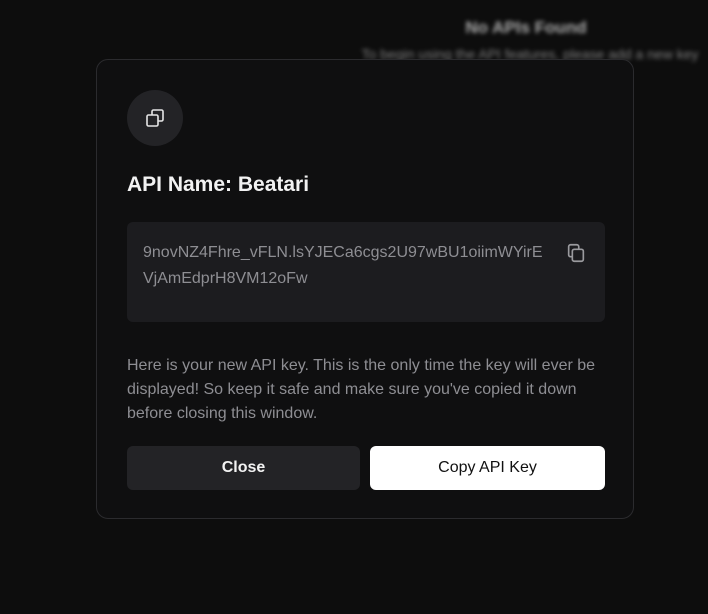 This screenshot has height=614, width=708. Describe the element at coordinates (243, 468) in the screenshot. I see `close-button: Close` at that location.